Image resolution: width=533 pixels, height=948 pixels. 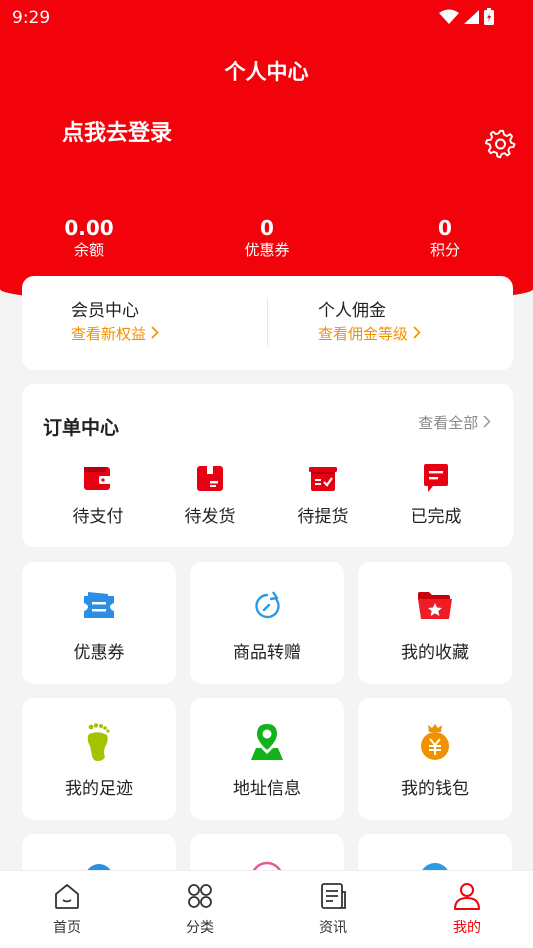 I want to click on member-center-link-text: 查看新权益, so click(x=109, y=334).